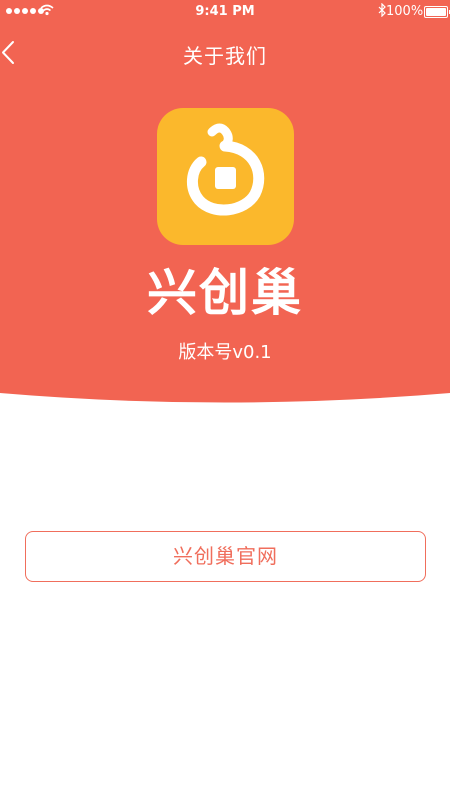 The width and height of the screenshot is (450, 800). Describe the element at coordinates (382, 10) in the screenshot. I see `bluetooth-icon` at that location.